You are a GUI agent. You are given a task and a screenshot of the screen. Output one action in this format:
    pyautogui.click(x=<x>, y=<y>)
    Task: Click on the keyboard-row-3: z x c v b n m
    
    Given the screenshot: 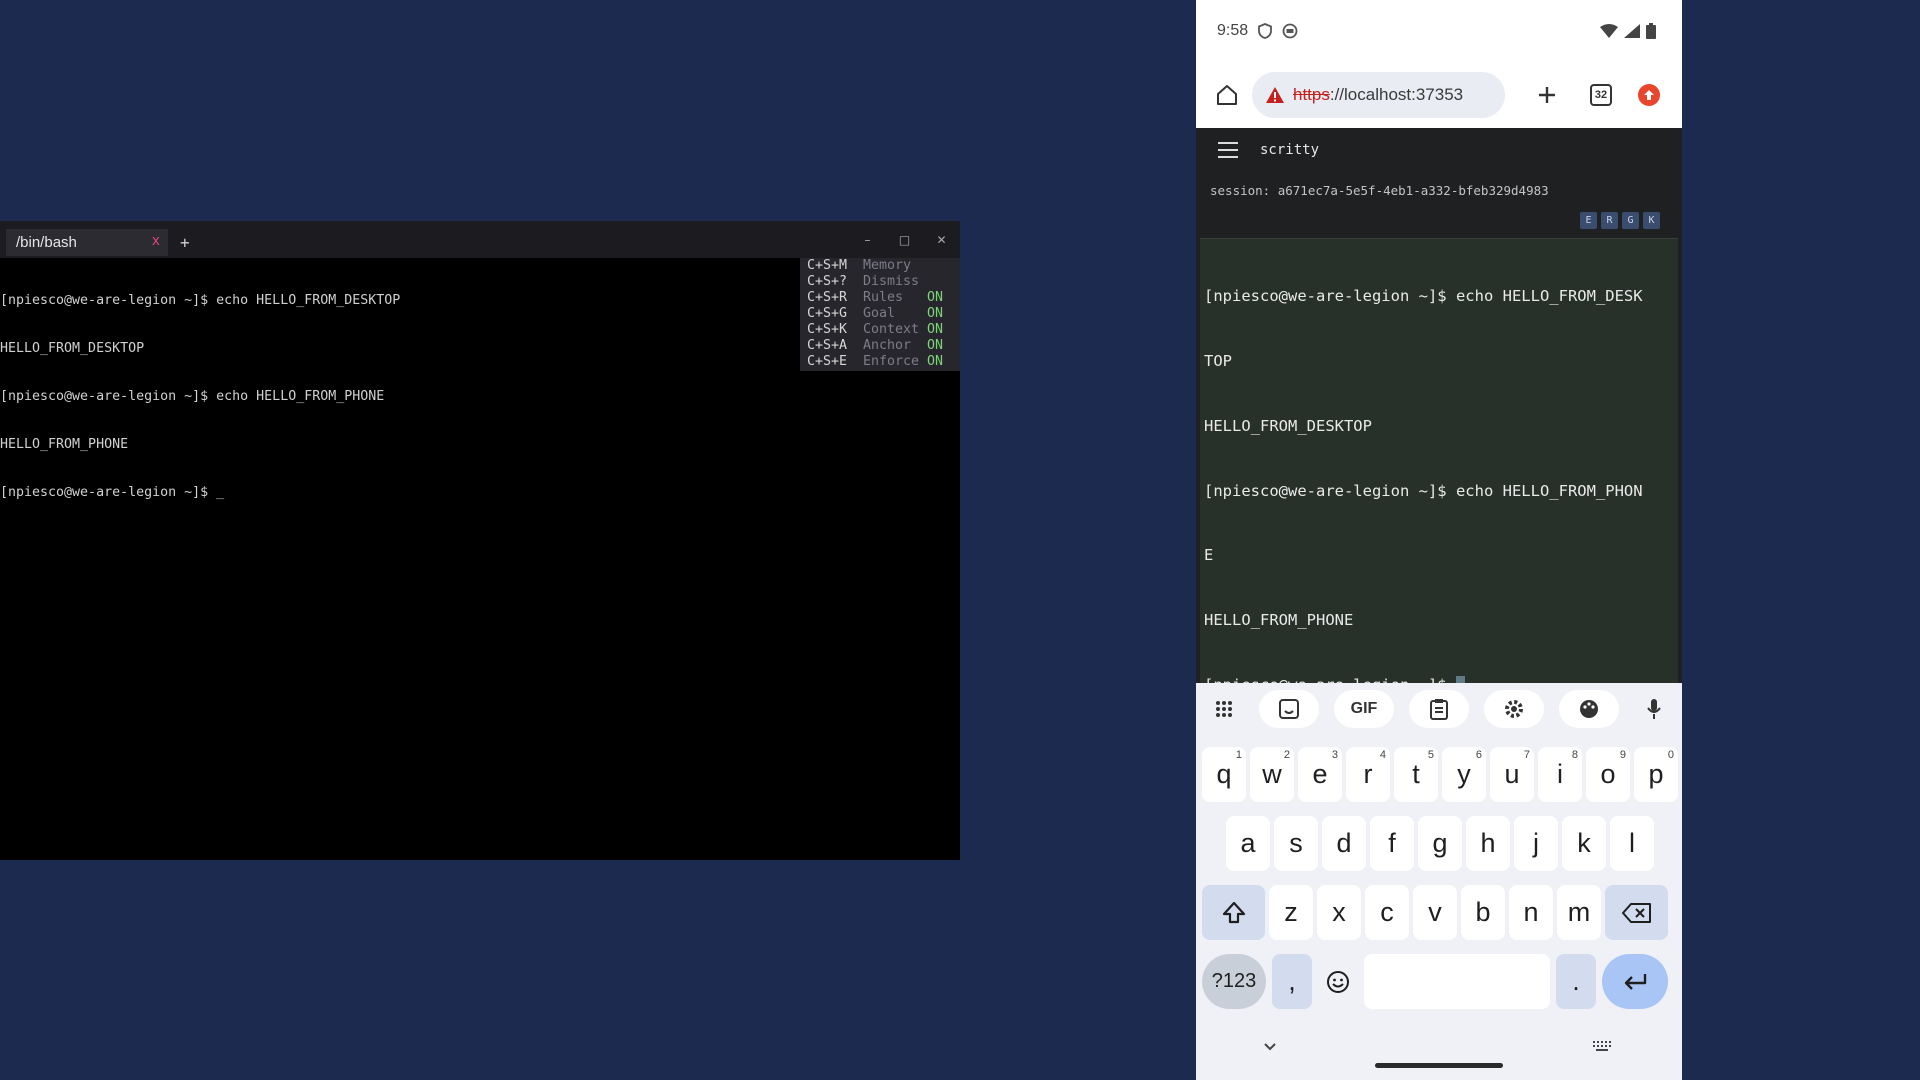 What is the action you would take?
    pyautogui.click(x=1439, y=912)
    